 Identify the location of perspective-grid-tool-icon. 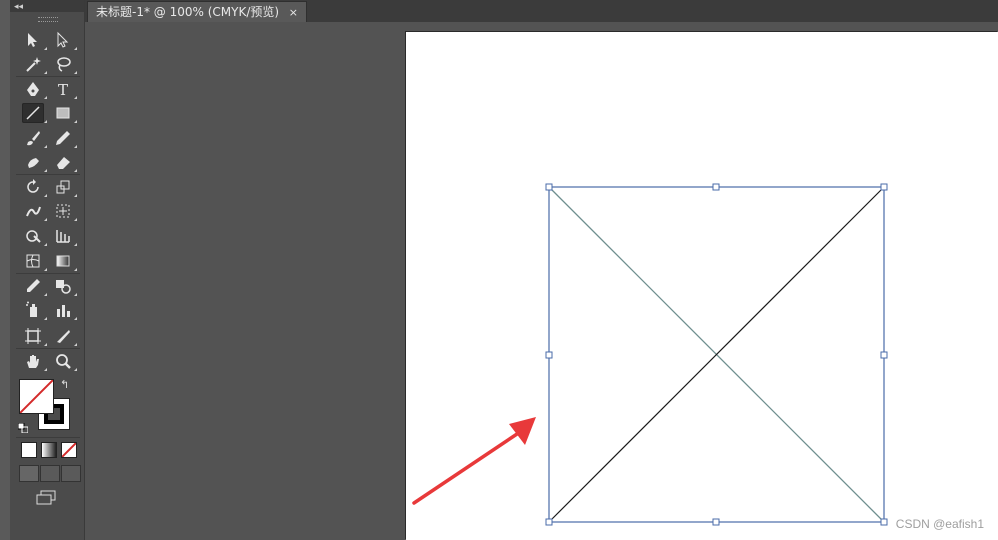
(63, 236).